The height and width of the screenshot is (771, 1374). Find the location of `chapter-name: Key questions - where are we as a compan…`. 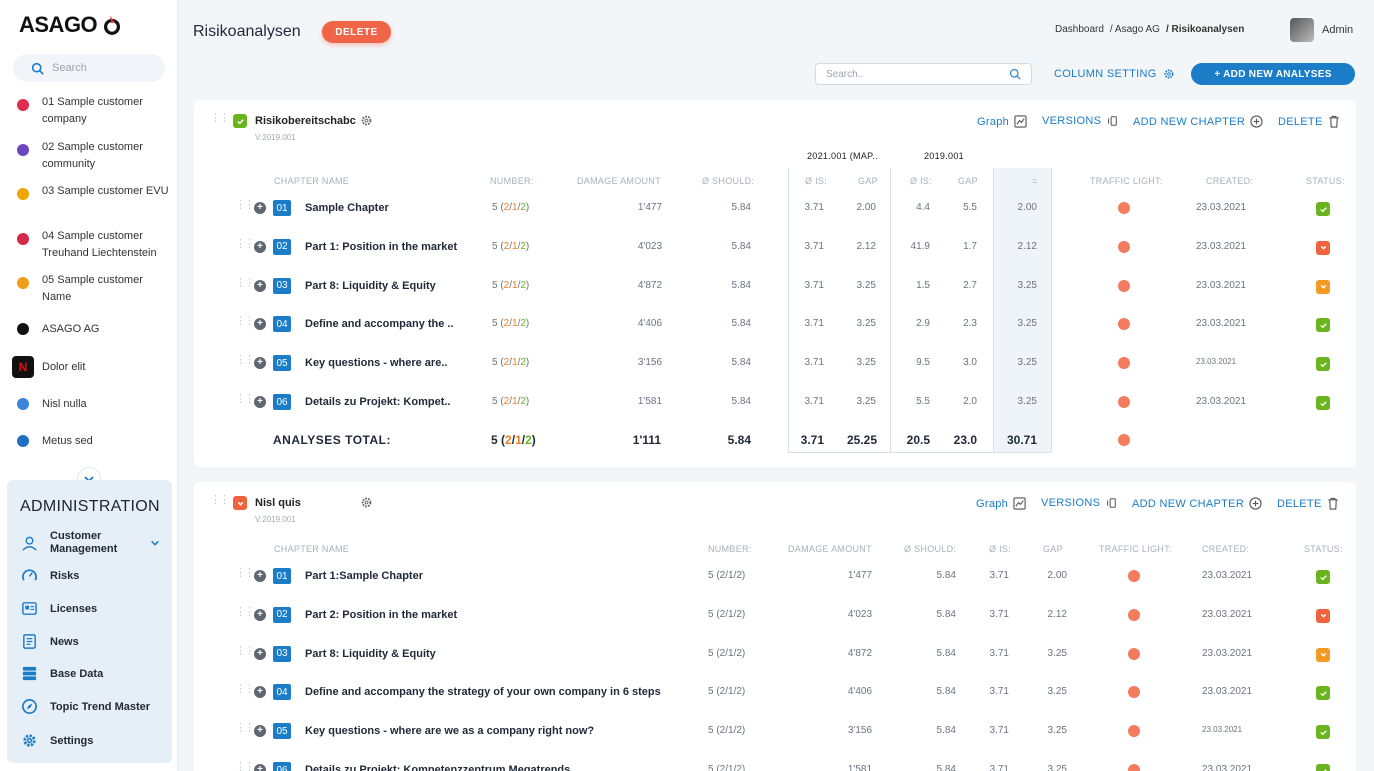

chapter-name: Key questions - where are we as a compan… is located at coordinates (449, 731).